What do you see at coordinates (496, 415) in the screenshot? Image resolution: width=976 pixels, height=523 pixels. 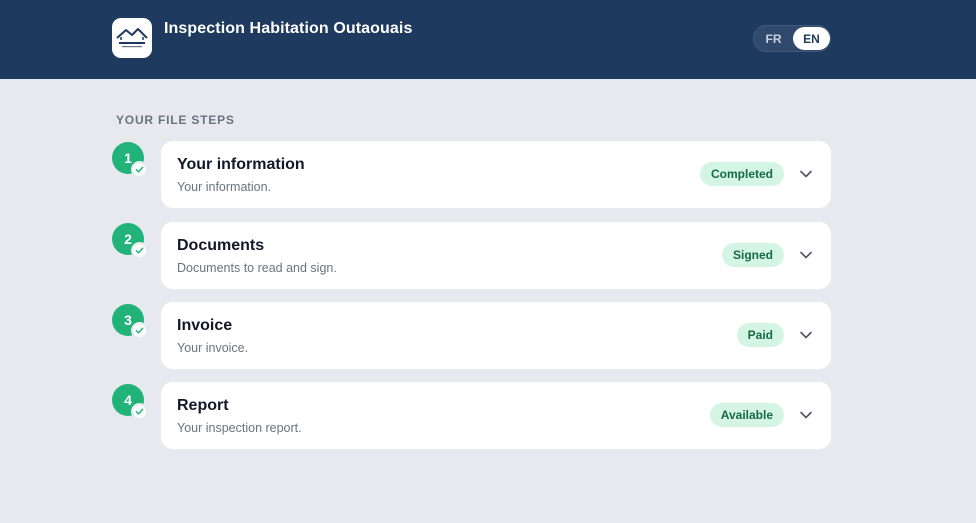 I see `step-card-report: Report Your inspection report. Available` at bounding box center [496, 415].